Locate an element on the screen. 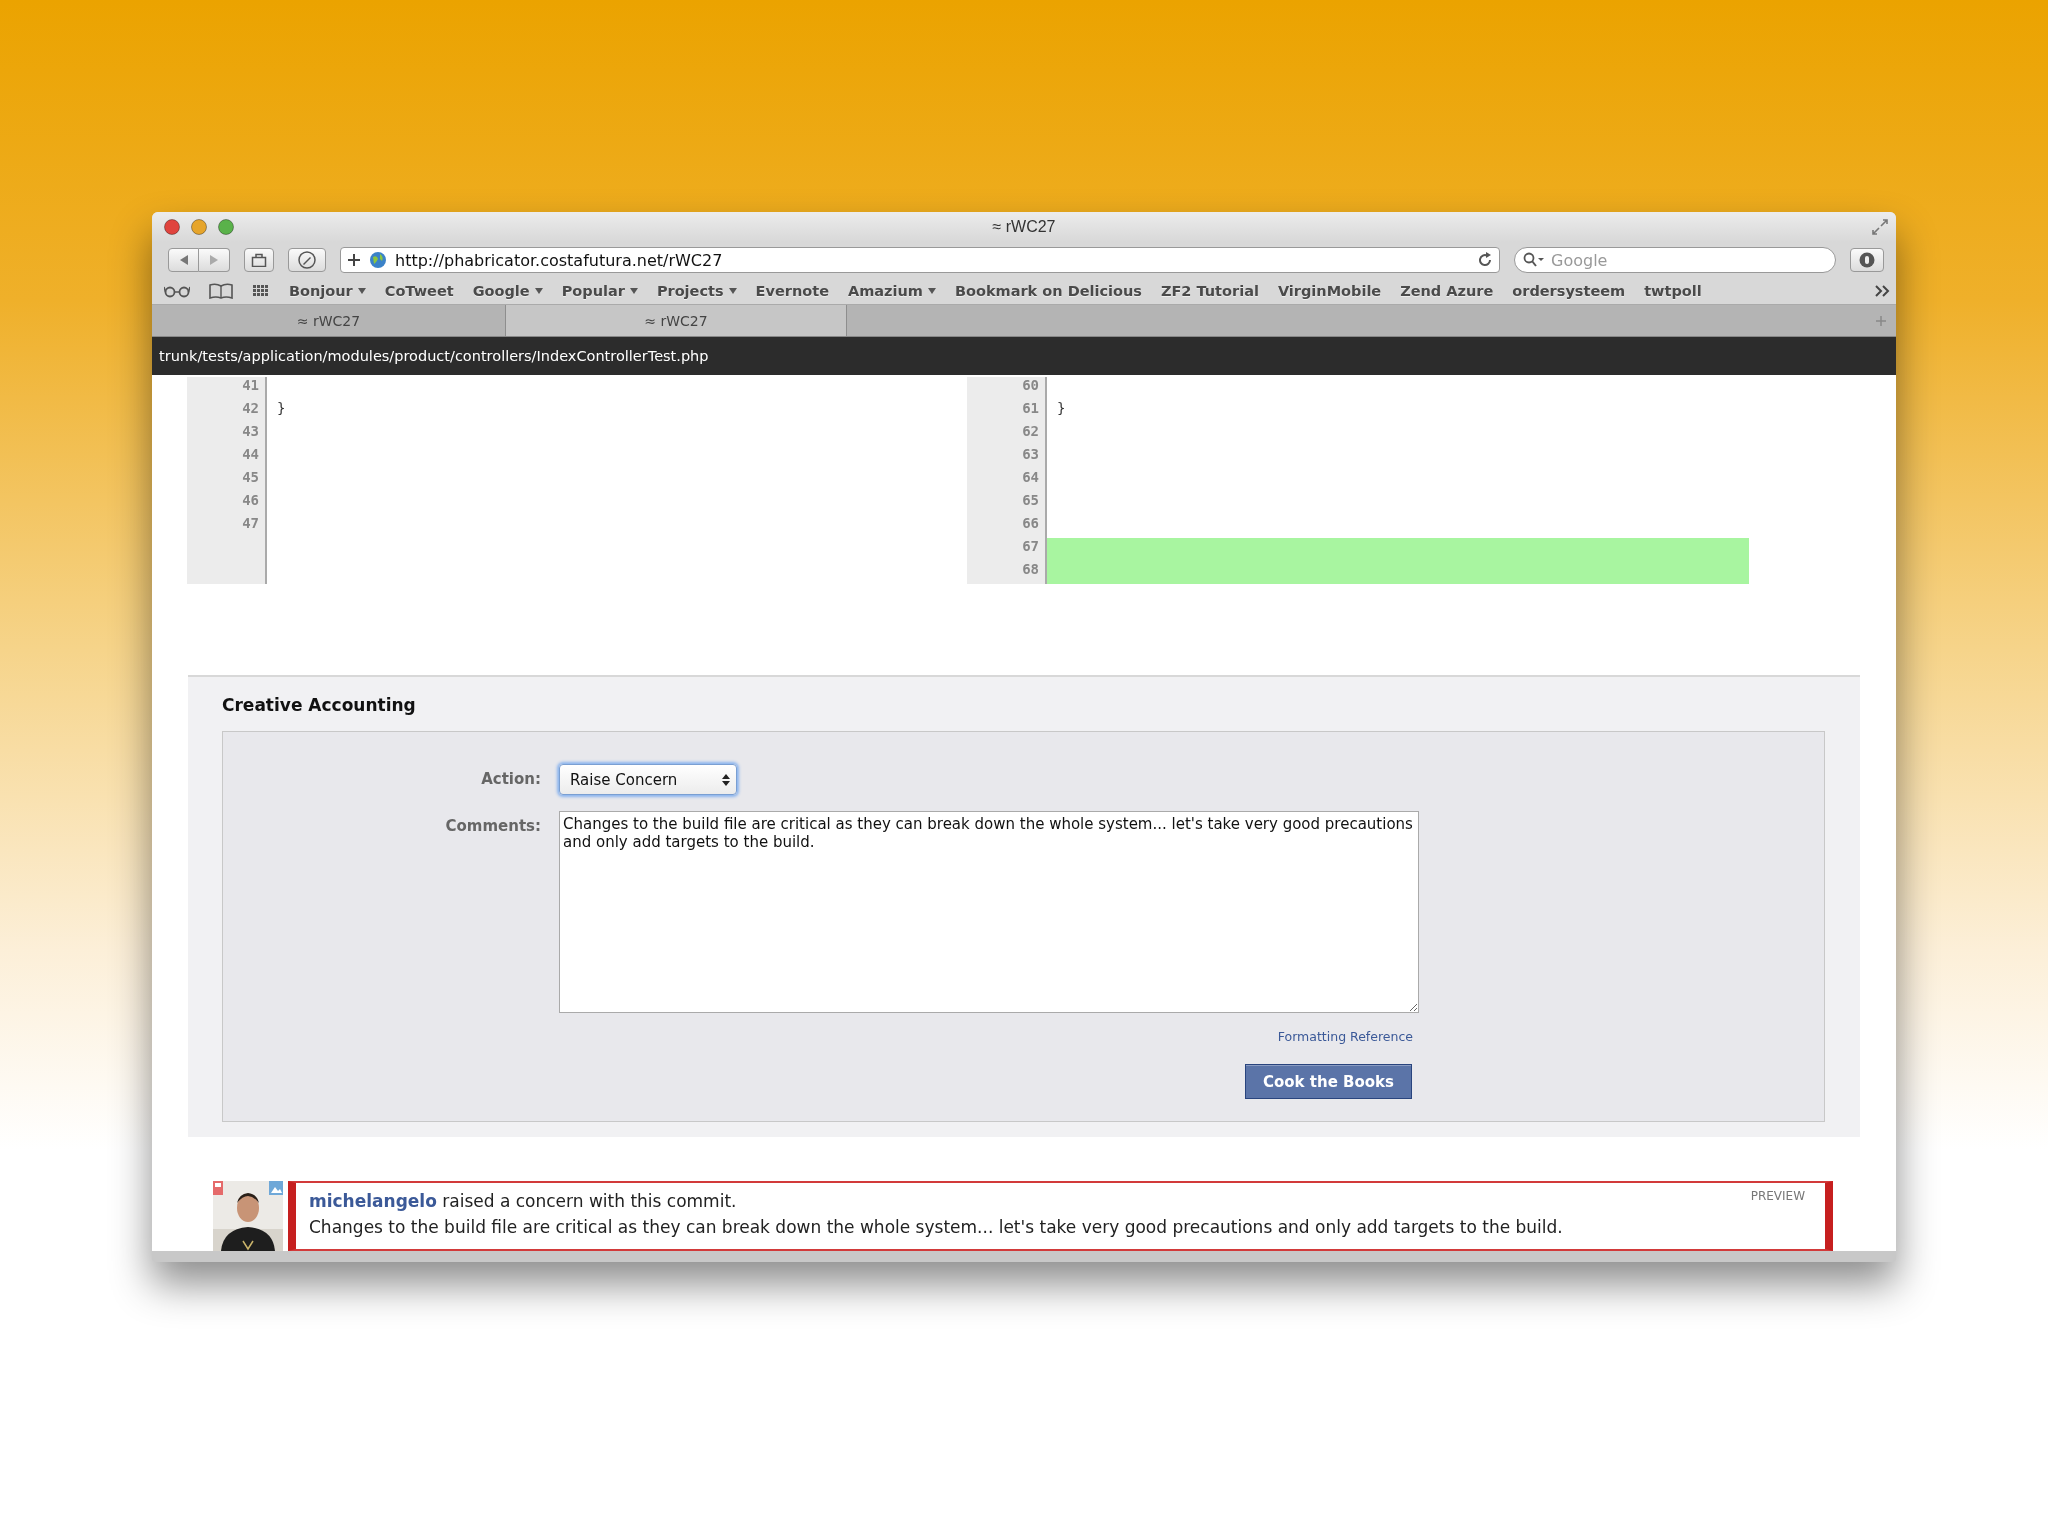 Image resolution: width=2048 pixels, height=1536 pixels. line-number: 43 is located at coordinates (227, 434).